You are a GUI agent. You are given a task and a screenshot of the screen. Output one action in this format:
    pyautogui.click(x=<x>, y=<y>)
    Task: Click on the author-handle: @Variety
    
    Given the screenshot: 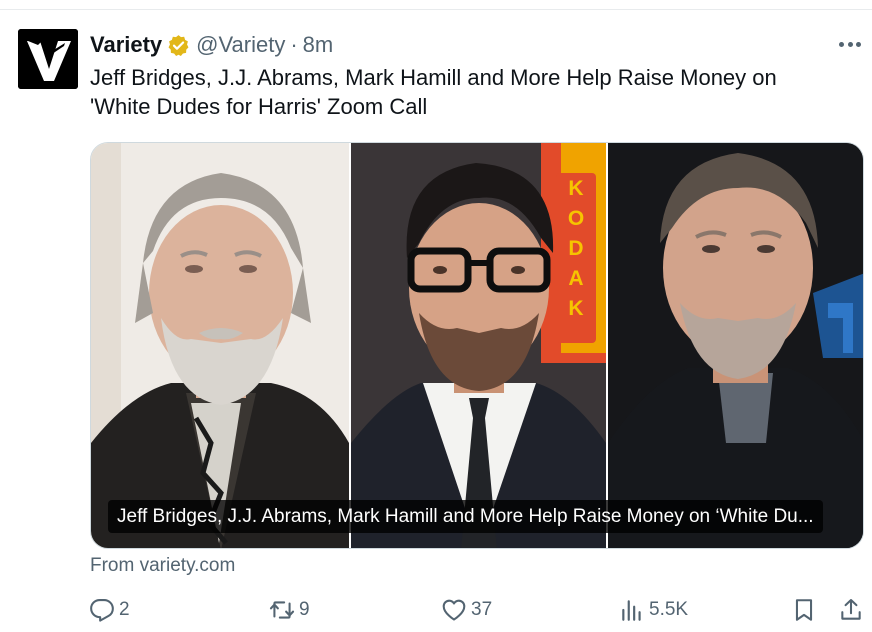 What is the action you would take?
    pyautogui.click(x=240, y=45)
    